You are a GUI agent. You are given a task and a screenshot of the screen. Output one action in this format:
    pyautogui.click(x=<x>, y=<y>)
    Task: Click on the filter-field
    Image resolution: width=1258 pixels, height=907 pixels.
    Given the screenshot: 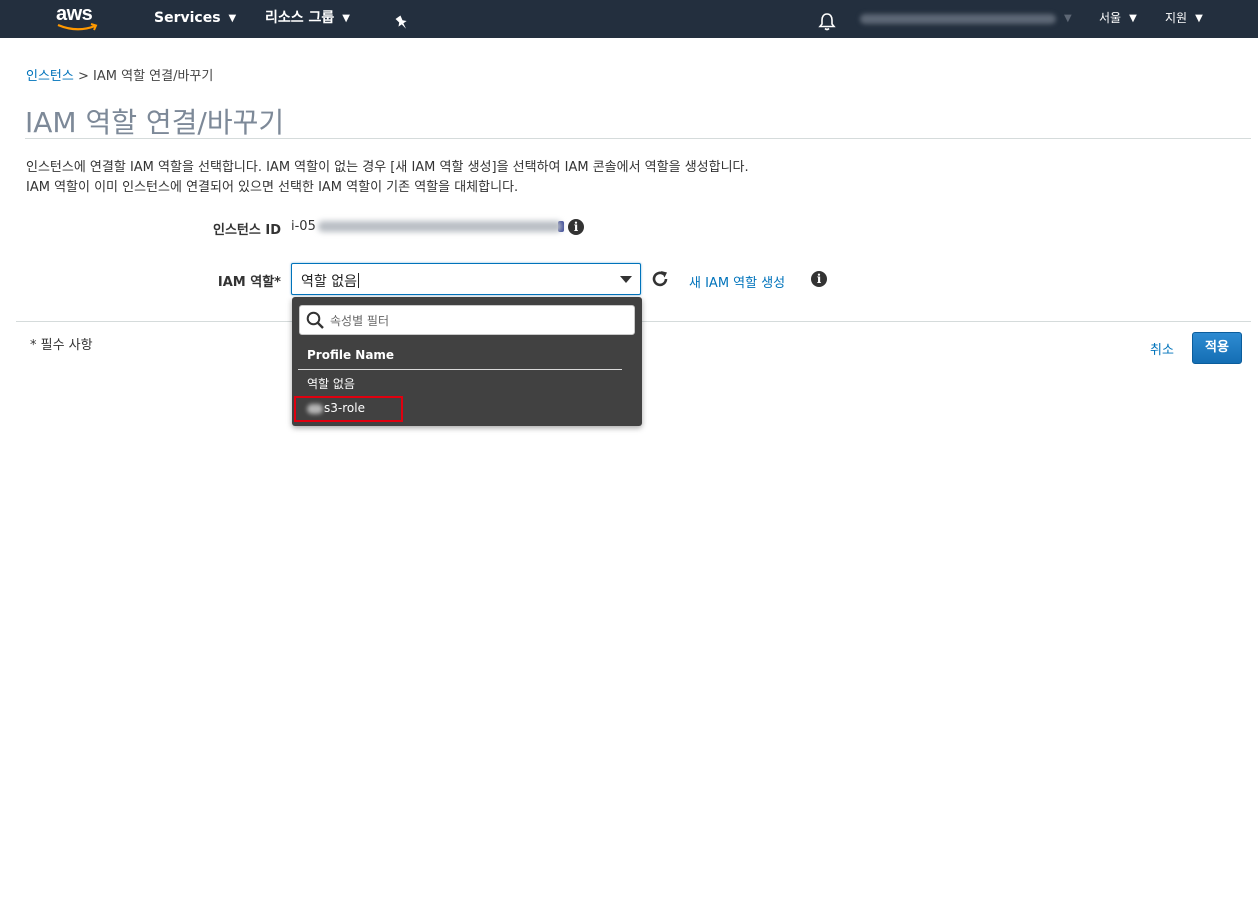 What is the action you would take?
    pyautogui.click(x=467, y=320)
    